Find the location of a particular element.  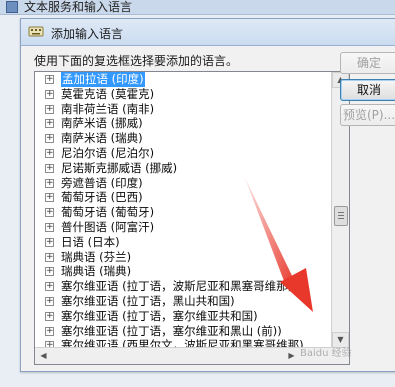

language-tree-item: + 葡萄牙语 (巴西) is located at coordinates (176, 197).